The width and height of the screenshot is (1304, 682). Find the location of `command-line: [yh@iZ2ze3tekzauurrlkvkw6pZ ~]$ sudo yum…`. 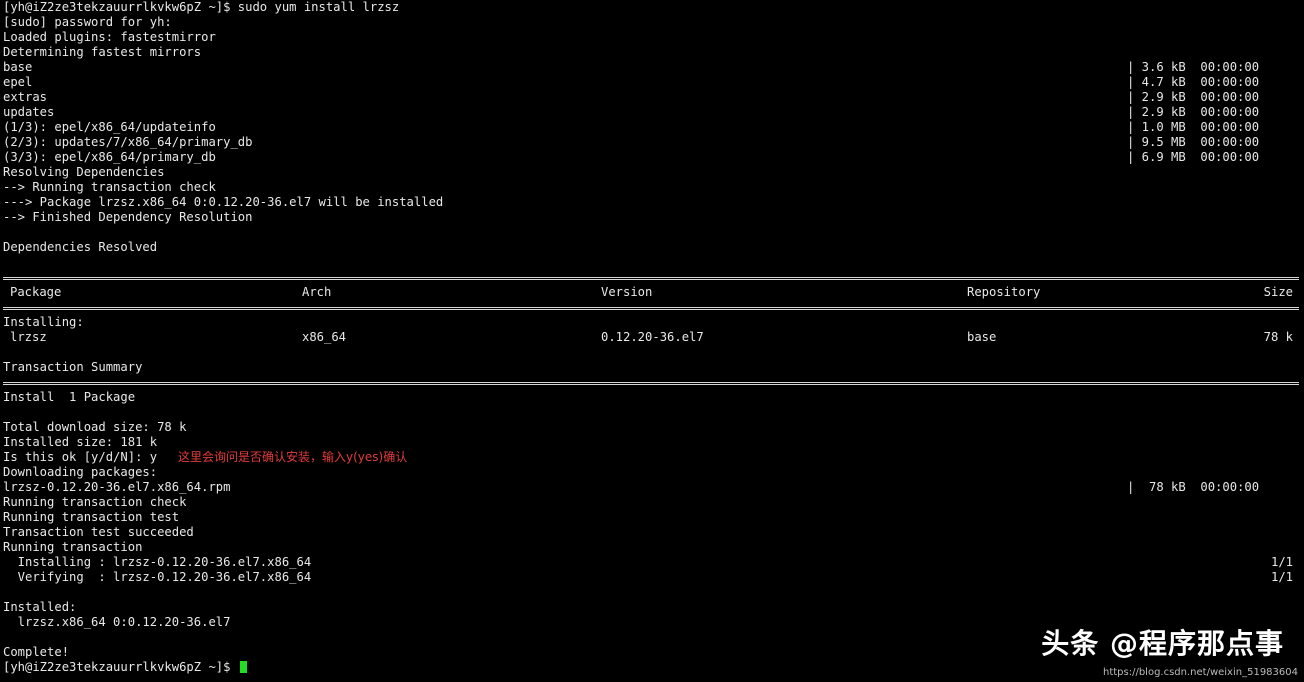

command-line: [yh@iZ2ze3tekzauurrlkvkw6pZ ~]$ sudo yum… is located at coordinates (201, 7).